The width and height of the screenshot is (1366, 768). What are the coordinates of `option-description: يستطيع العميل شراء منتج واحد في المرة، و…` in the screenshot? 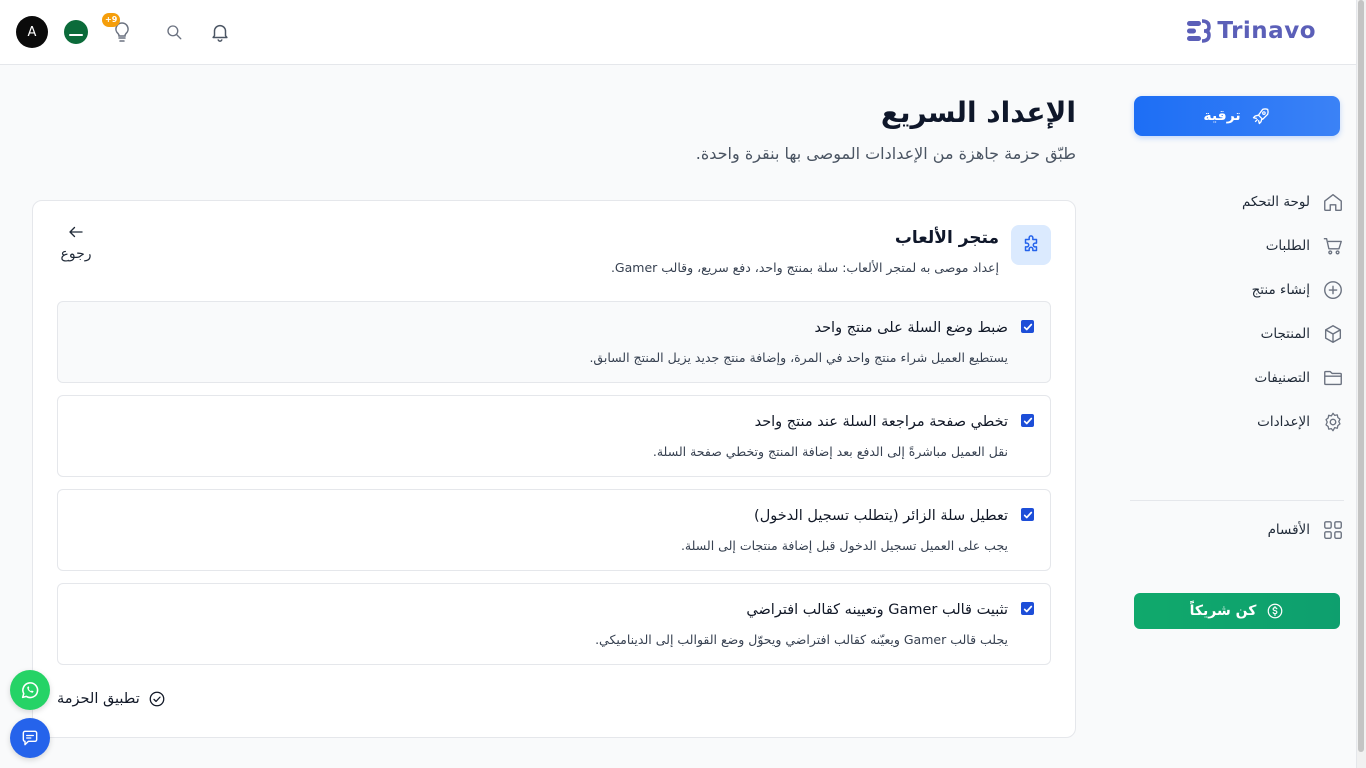 It's located at (798, 357).